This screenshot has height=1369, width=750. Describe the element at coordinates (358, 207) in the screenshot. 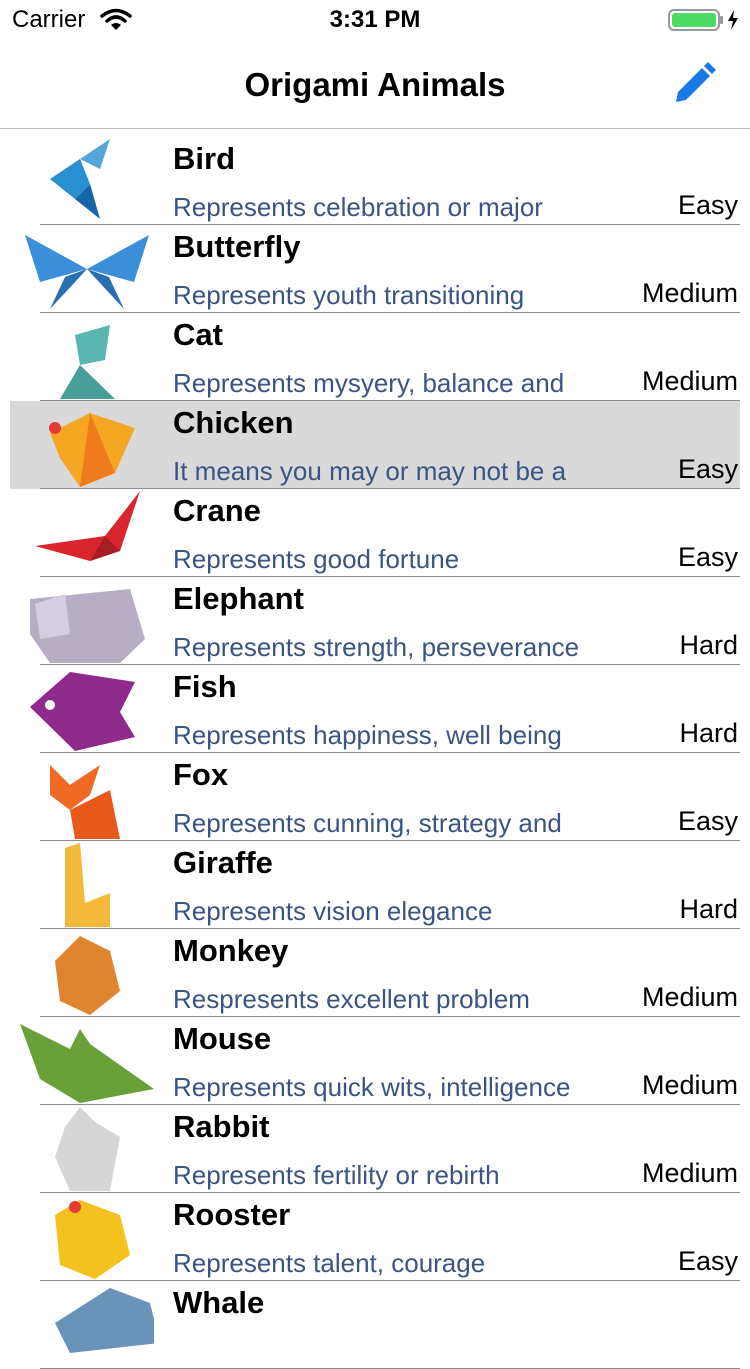

I see `animal-description: Represents celebration or major` at that location.